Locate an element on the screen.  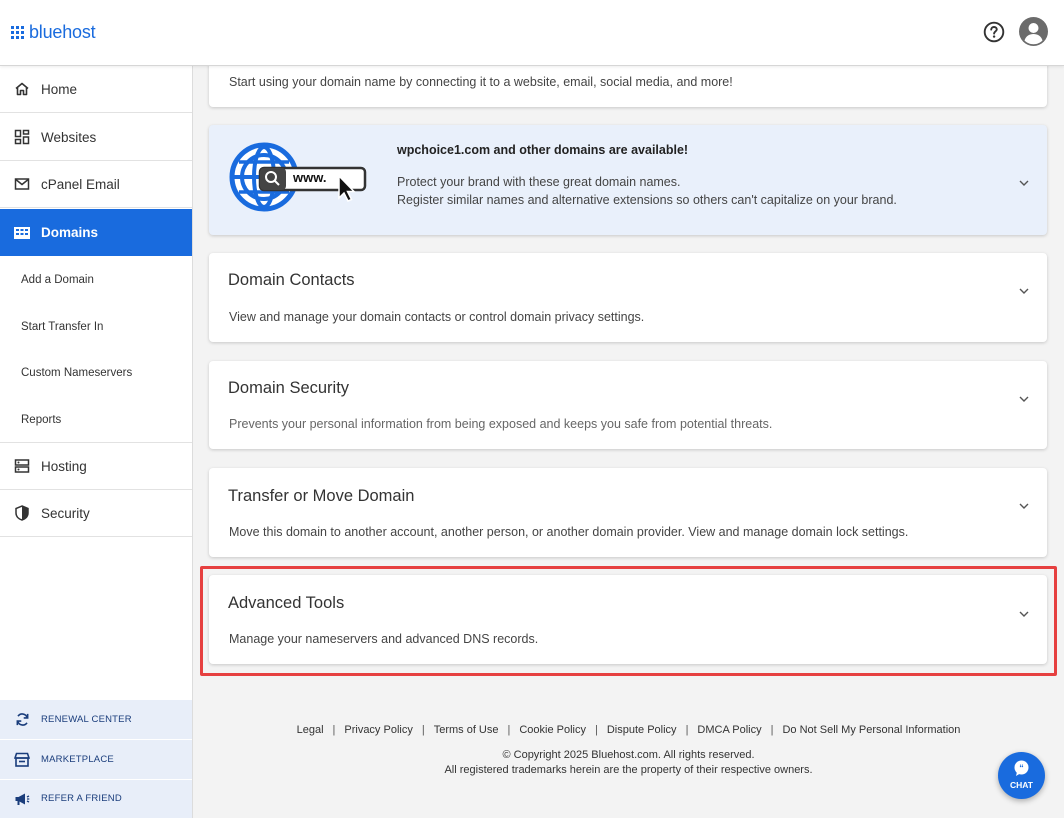
logo-text: bluehost is located at coordinates (62, 32).